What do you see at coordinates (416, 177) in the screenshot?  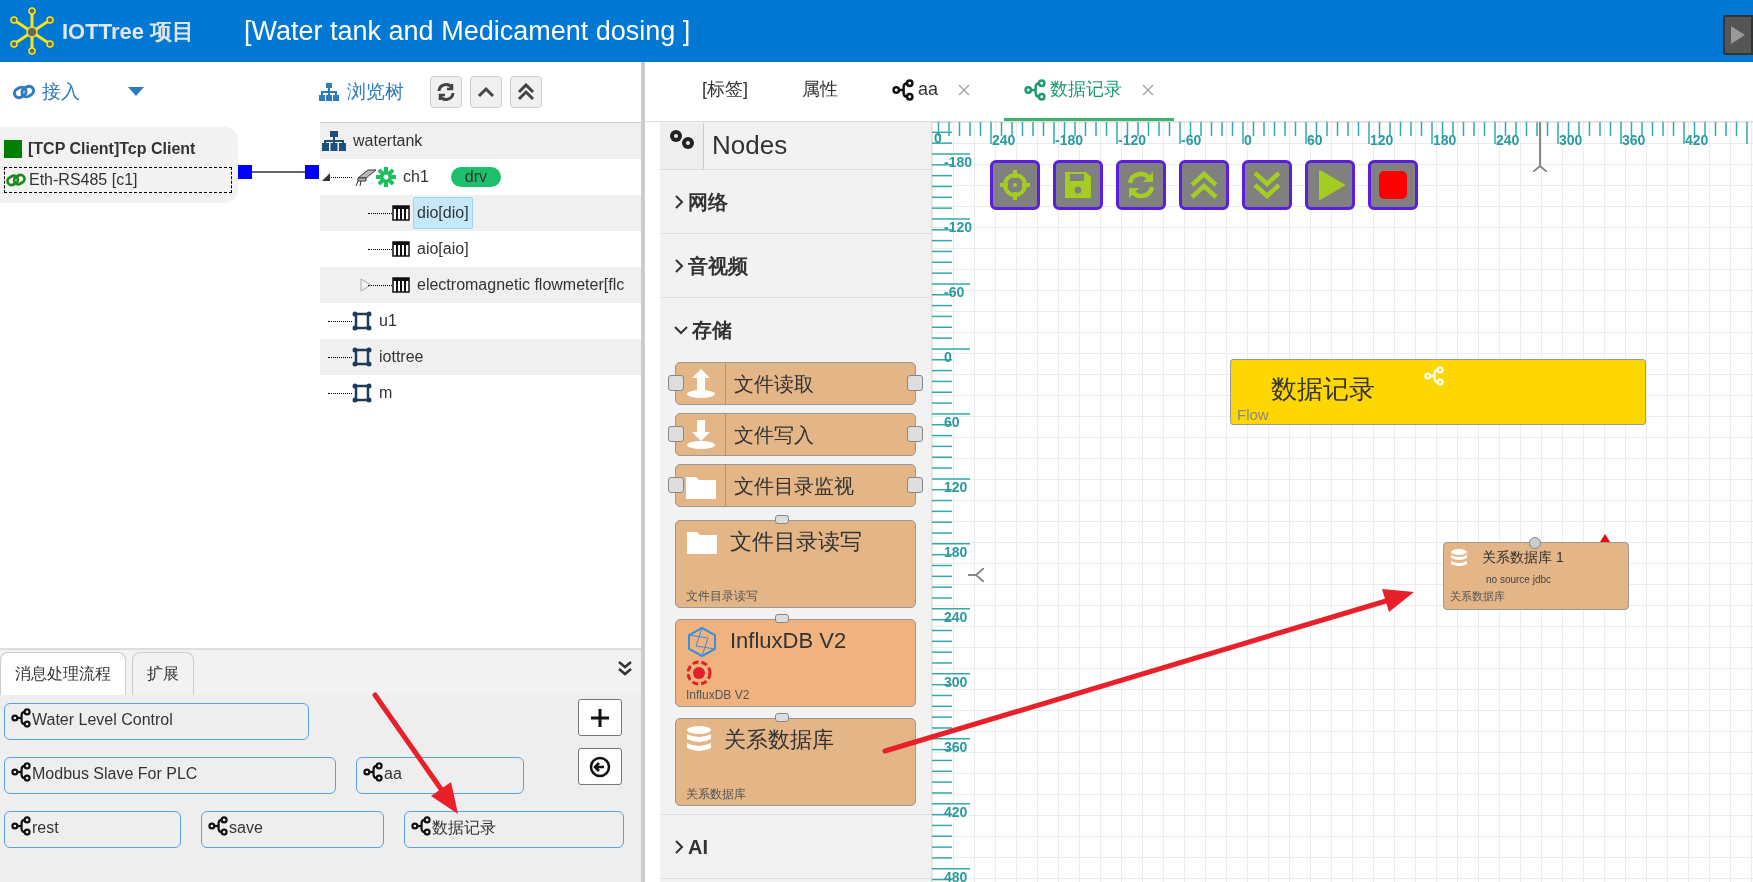 I see `tree-item: ch1` at bounding box center [416, 177].